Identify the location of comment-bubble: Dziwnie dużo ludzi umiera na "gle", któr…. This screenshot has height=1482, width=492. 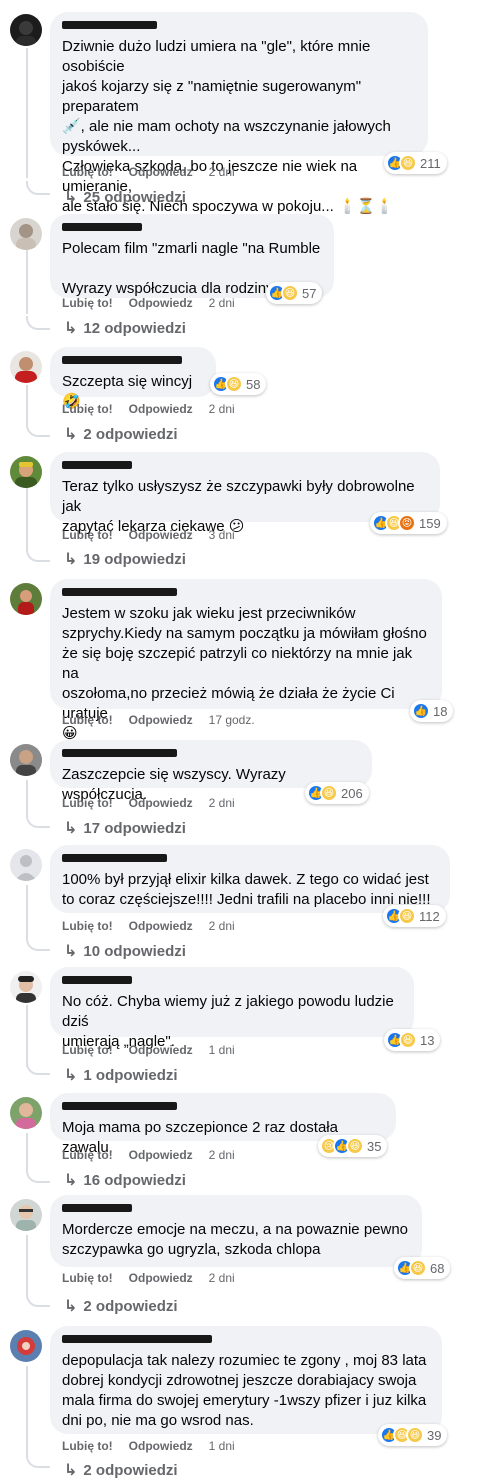
(239, 113).